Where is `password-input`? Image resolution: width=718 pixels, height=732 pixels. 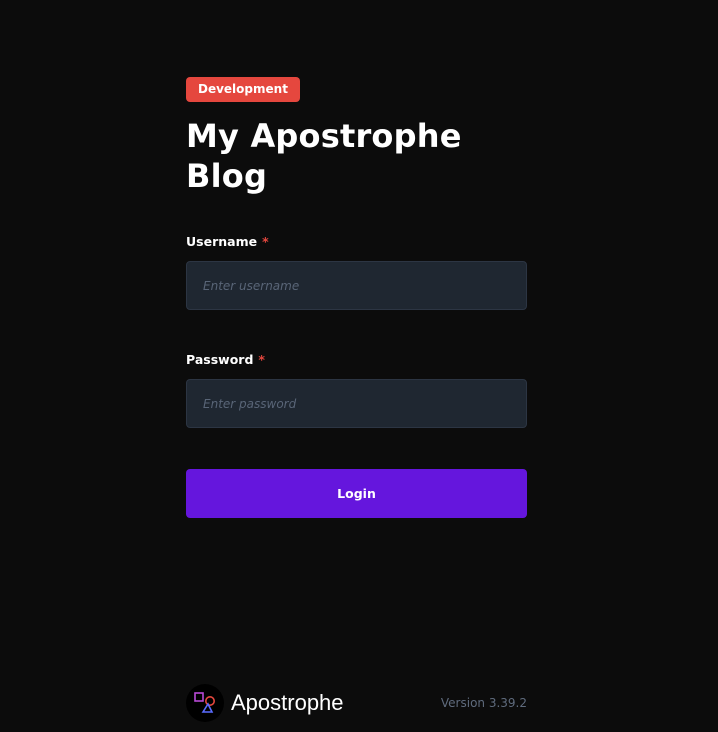 password-input is located at coordinates (356, 403).